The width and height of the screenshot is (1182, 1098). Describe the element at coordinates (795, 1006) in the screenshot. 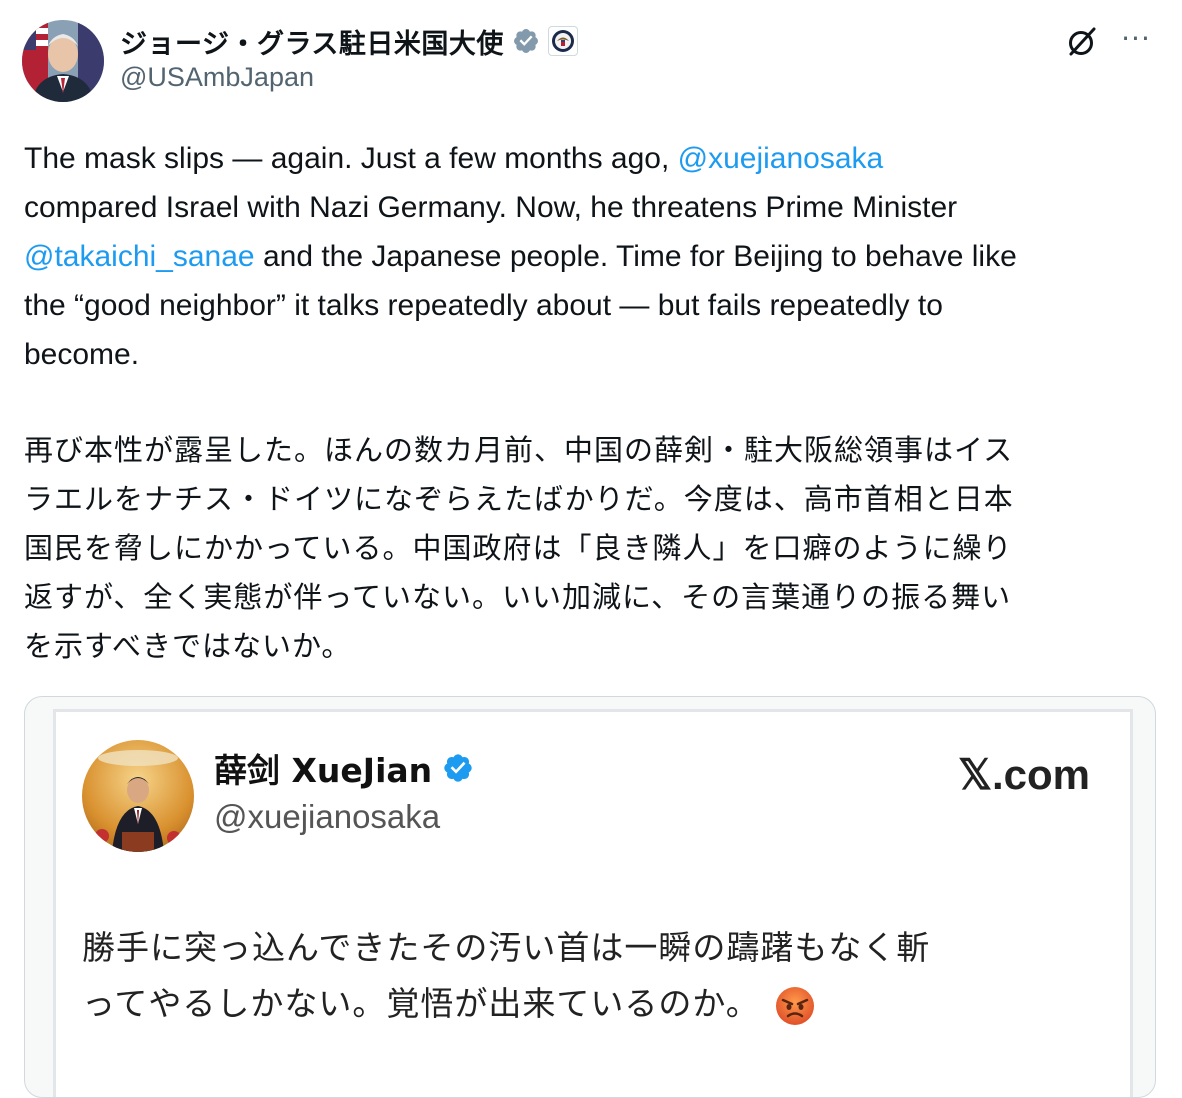

I see `angry-face-emoji-icon` at that location.